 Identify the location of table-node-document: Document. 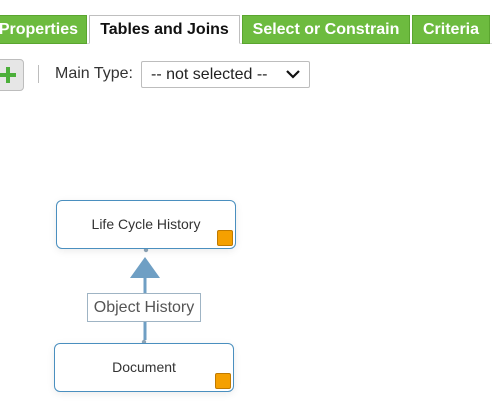
(144, 367).